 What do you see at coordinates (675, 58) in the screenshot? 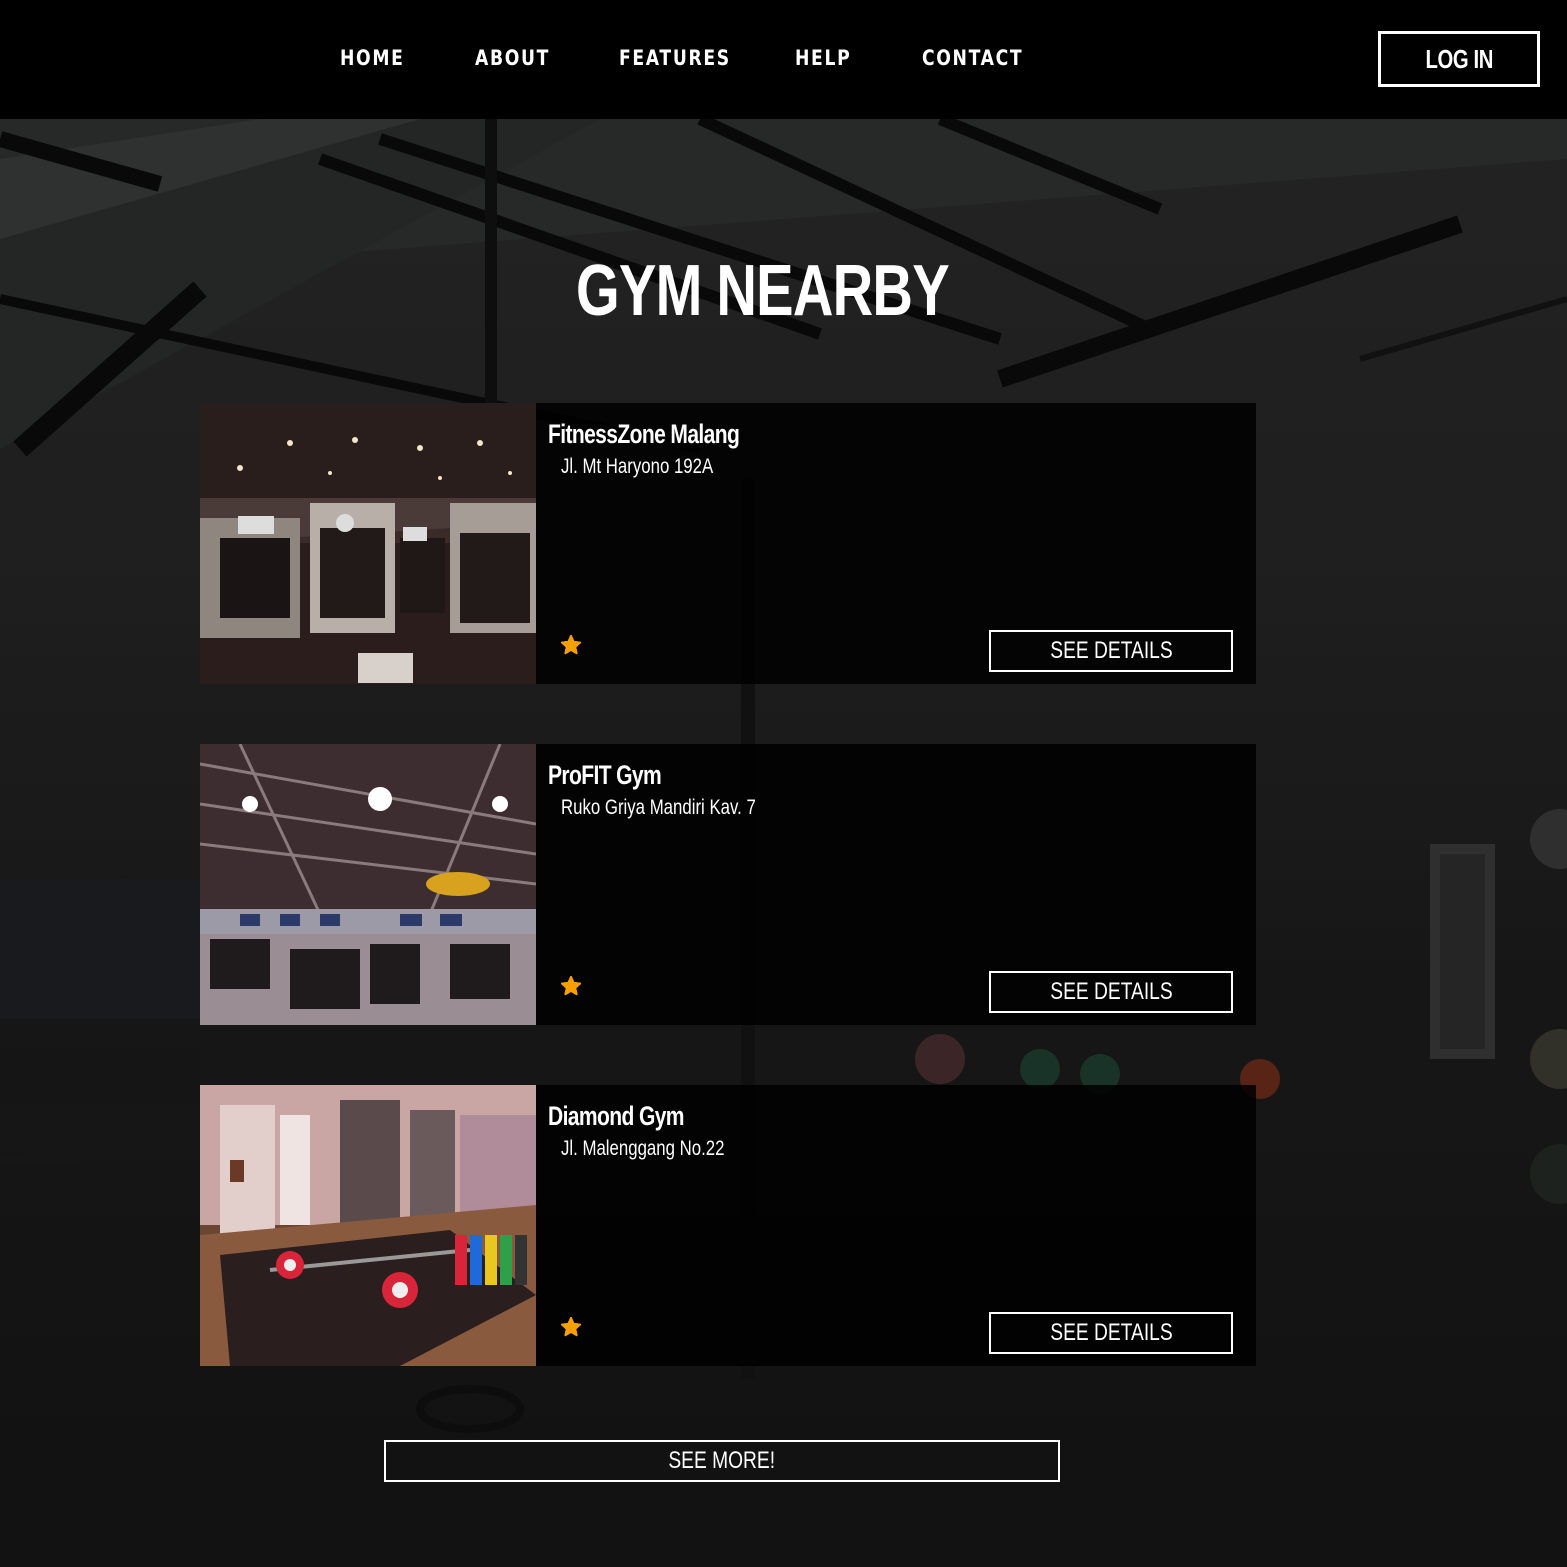
I see `nav-features-link: FEATURES` at bounding box center [675, 58].